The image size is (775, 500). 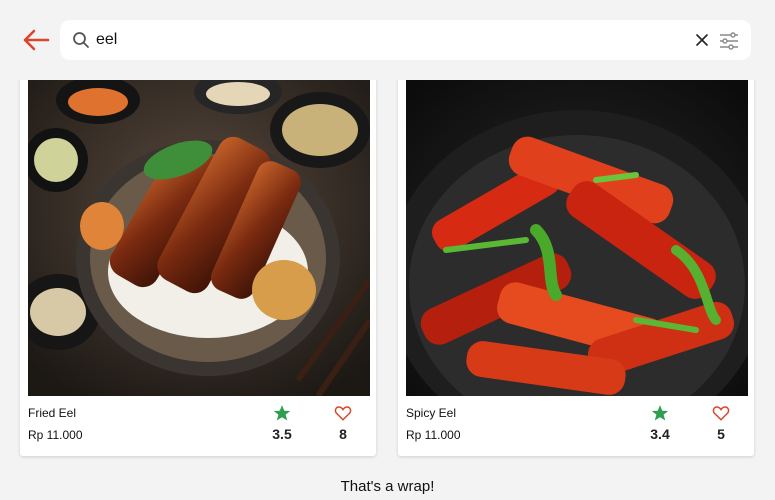 What do you see at coordinates (431, 413) in the screenshot?
I see `item-name: Spicy Eel` at bounding box center [431, 413].